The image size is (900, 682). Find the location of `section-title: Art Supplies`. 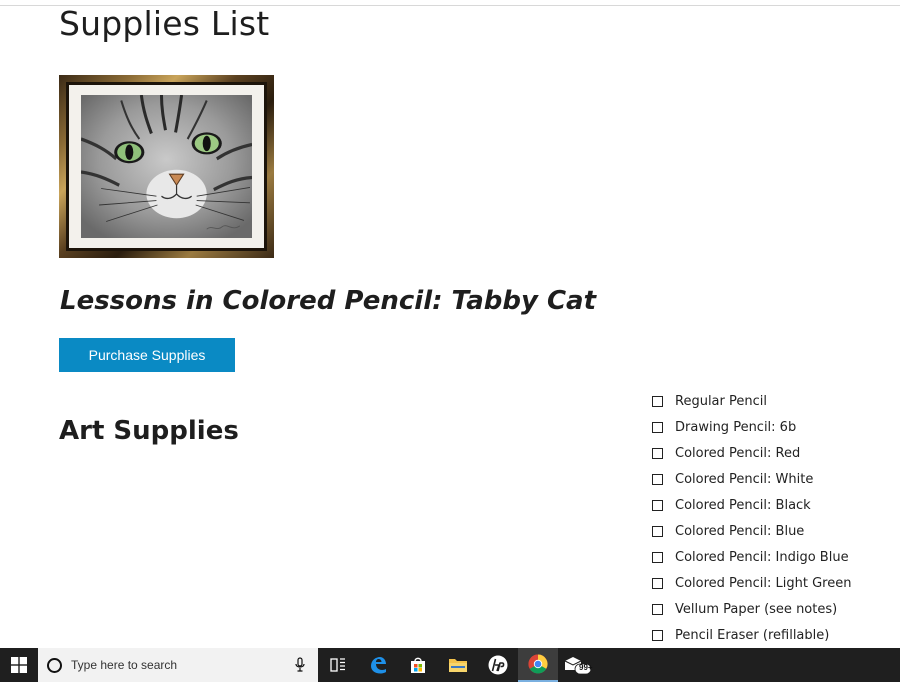

section-title: Art Supplies is located at coordinates (149, 431).